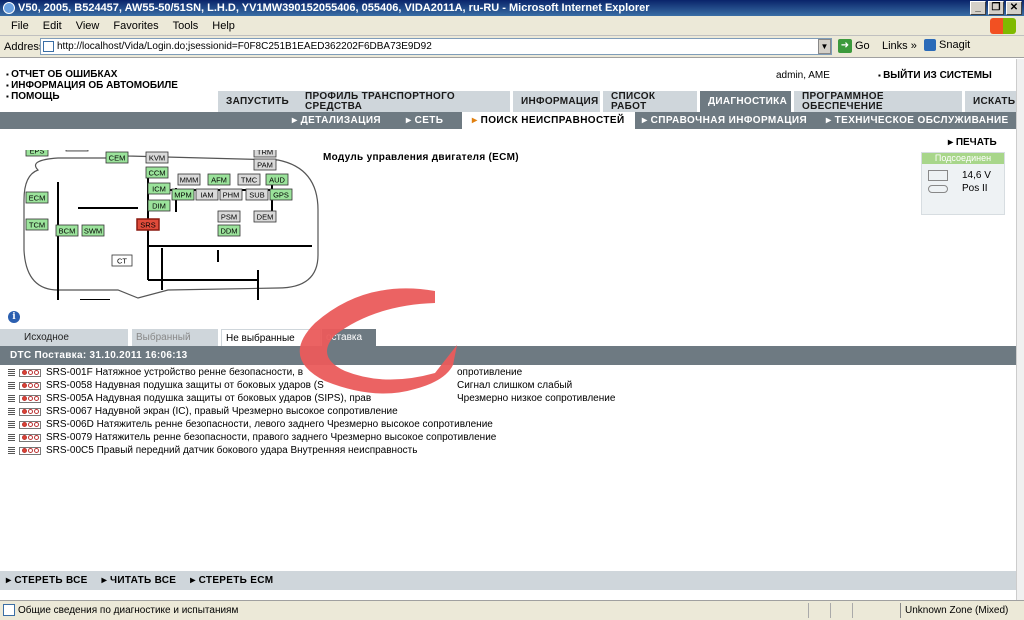  I want to click on dtc-tab-delivery: оставка, so click(350, 337).